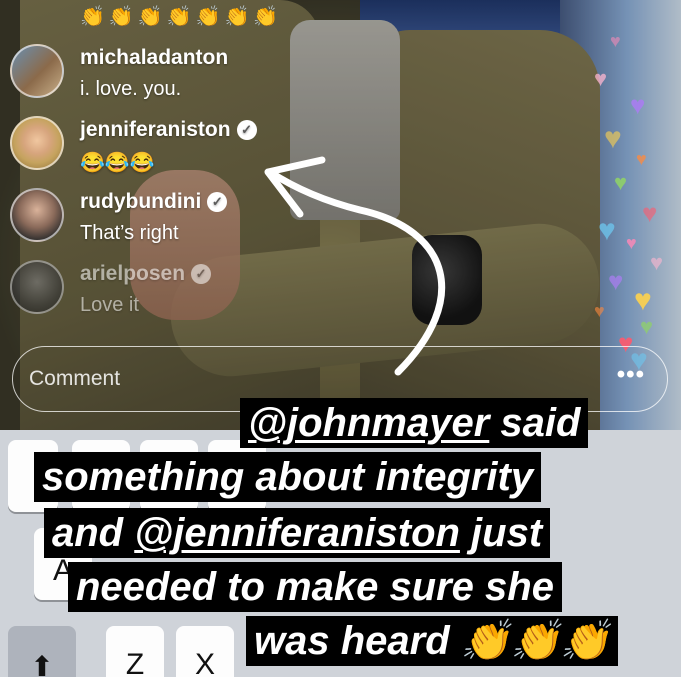 The height and width of the screenshot is (677, 681). I want to click on caption-line-2: something about integrity, so click(288, 477).